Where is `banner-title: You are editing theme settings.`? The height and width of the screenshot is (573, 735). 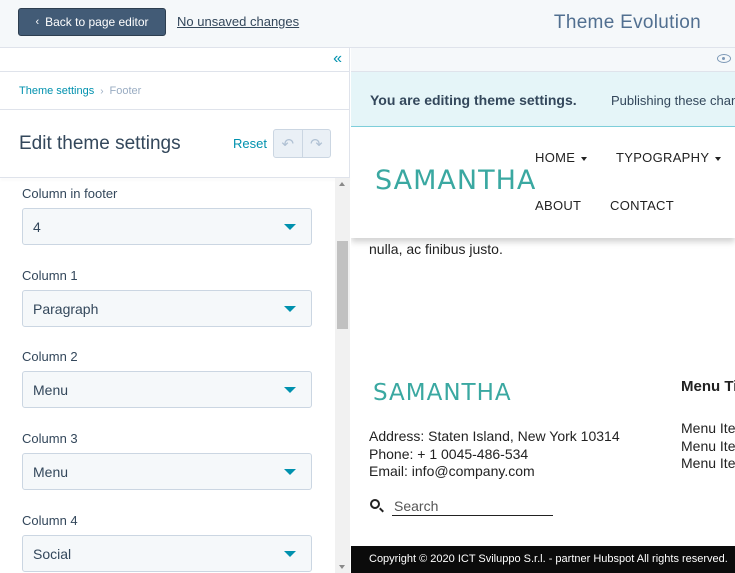
banner-title: You are editing theme settings. is located at coordinates (473, 100).